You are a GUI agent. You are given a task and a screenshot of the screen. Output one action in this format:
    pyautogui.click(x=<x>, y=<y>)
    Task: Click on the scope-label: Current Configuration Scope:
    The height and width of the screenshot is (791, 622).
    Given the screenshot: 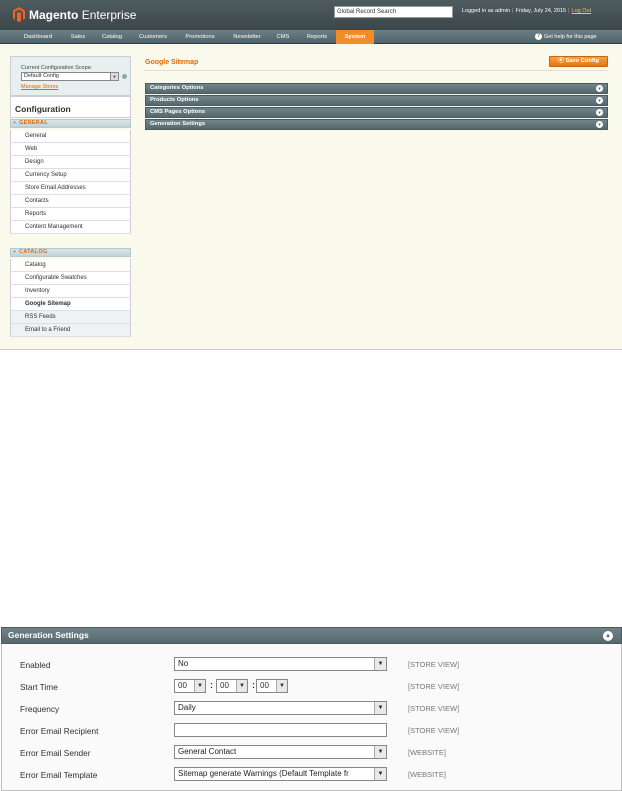 What is the action you would take?
    pyautogui.click(x=57, y=68)
    